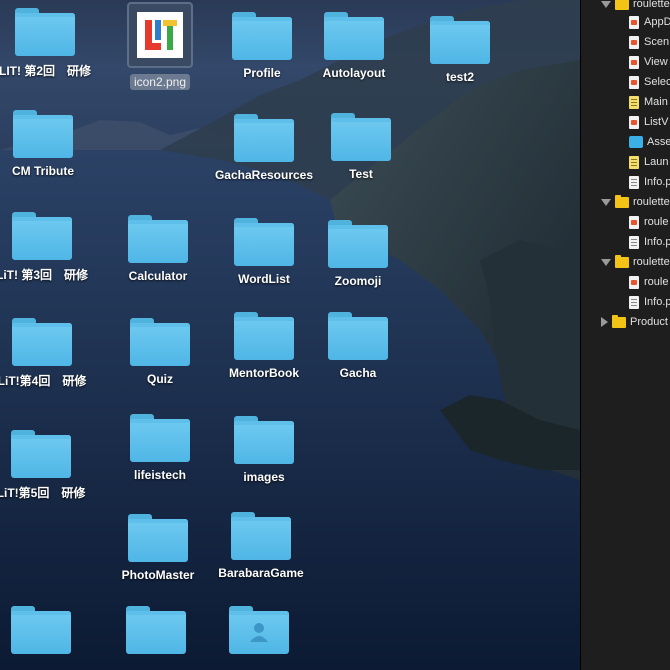 Image resolution: width=670 pixels, height=670 pixels. Describe the element at coordinates (604, 322) in the screenshot. I see `disclosure-collapsed-icon` at that location.